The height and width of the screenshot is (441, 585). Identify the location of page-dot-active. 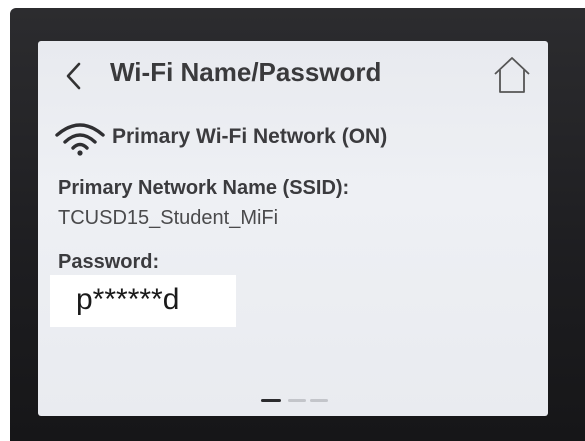
(271, 400).